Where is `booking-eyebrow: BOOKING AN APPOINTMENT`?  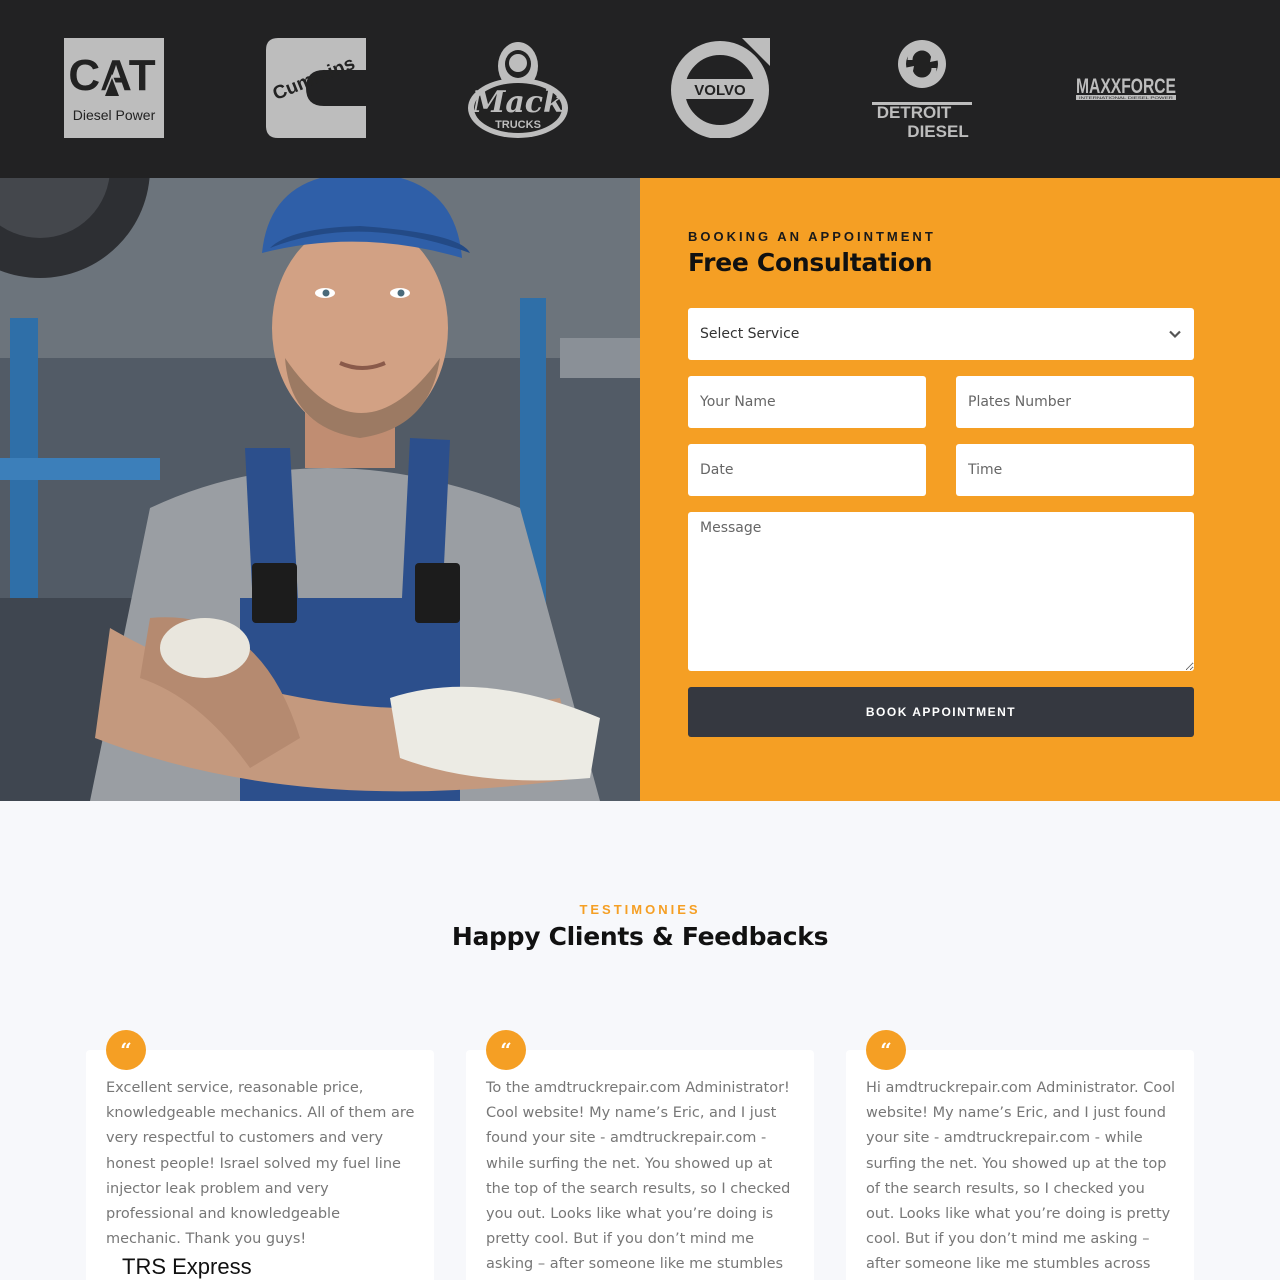 booking-eyebrow: BOOKING AN APPOINTMENT is located at coordinates (812, 236).